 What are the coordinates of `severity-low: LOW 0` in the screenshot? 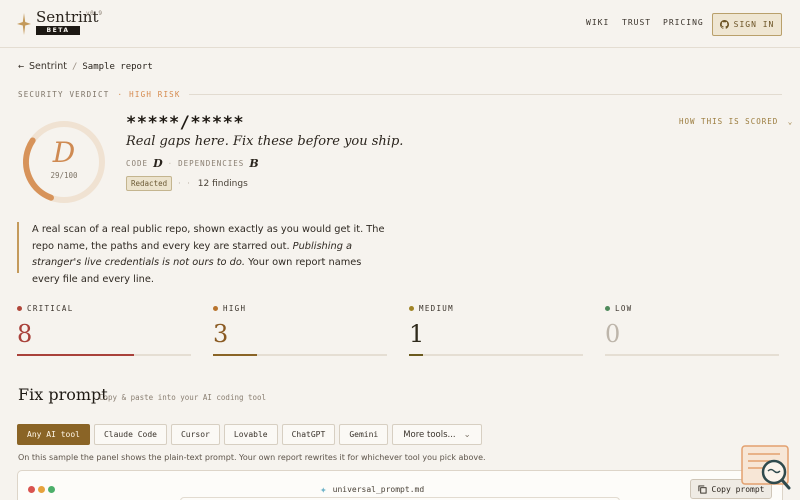 It's located at (692, 330).